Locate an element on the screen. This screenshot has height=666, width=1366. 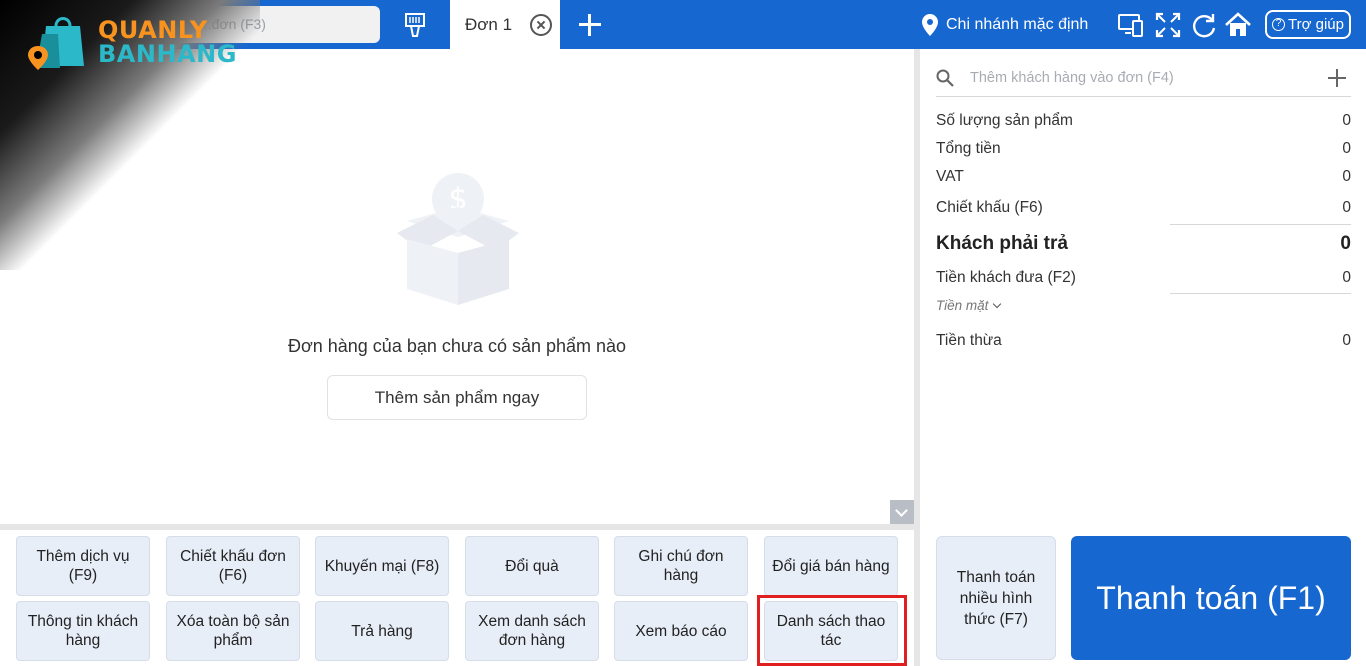
order-note-button: Ghi chú đơn hàng is located at coordinates (681, 566).